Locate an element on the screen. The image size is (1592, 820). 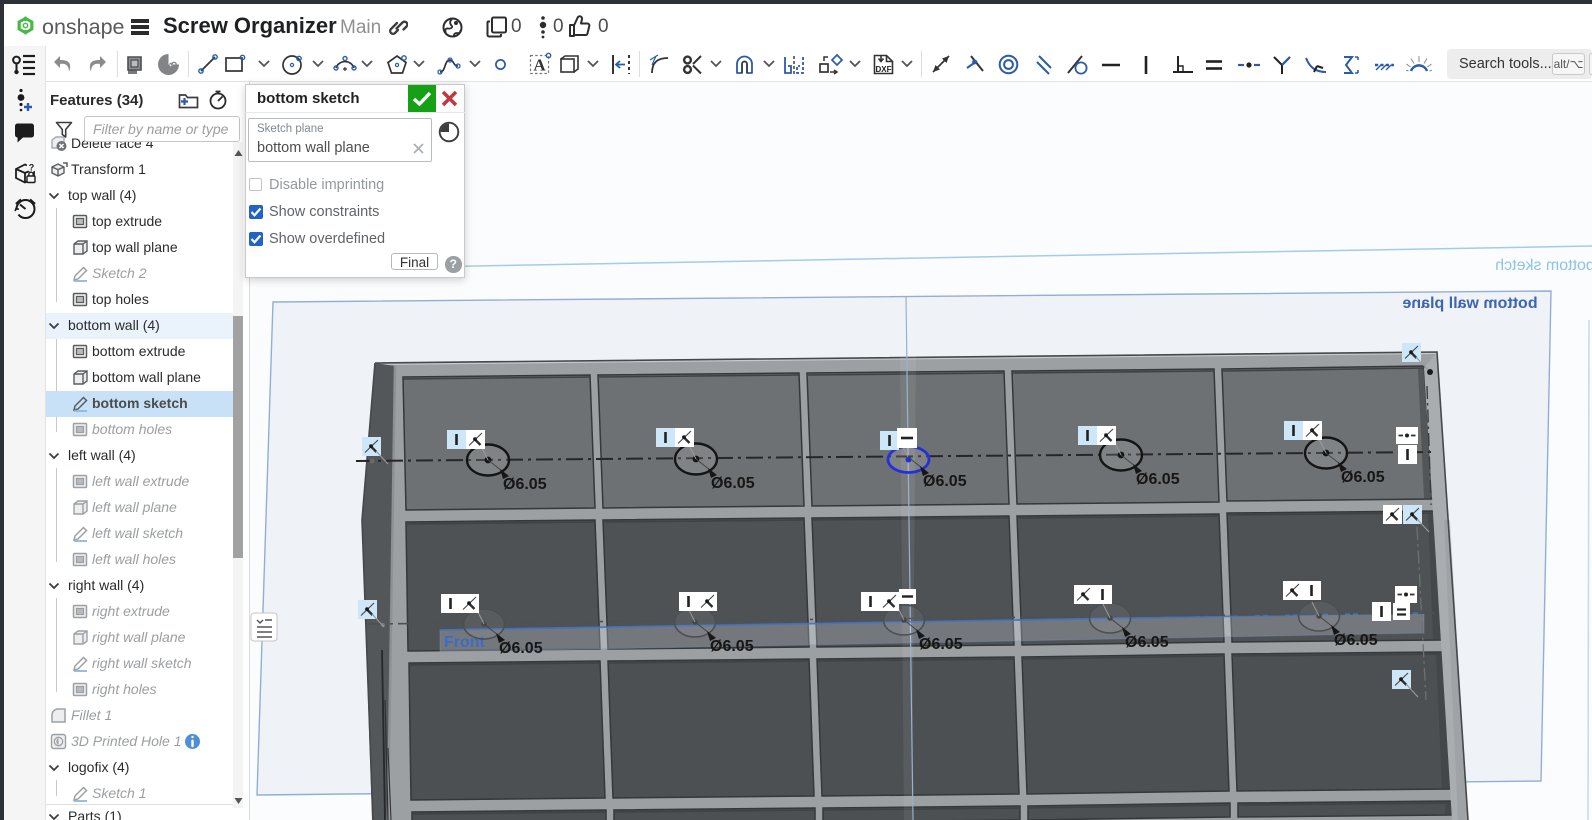
svg-text: bottom wall plane is located at coordinates (1469, 303).